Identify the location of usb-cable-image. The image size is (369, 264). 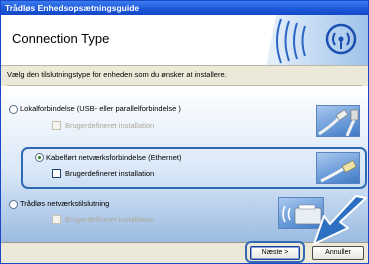
(338, 121).